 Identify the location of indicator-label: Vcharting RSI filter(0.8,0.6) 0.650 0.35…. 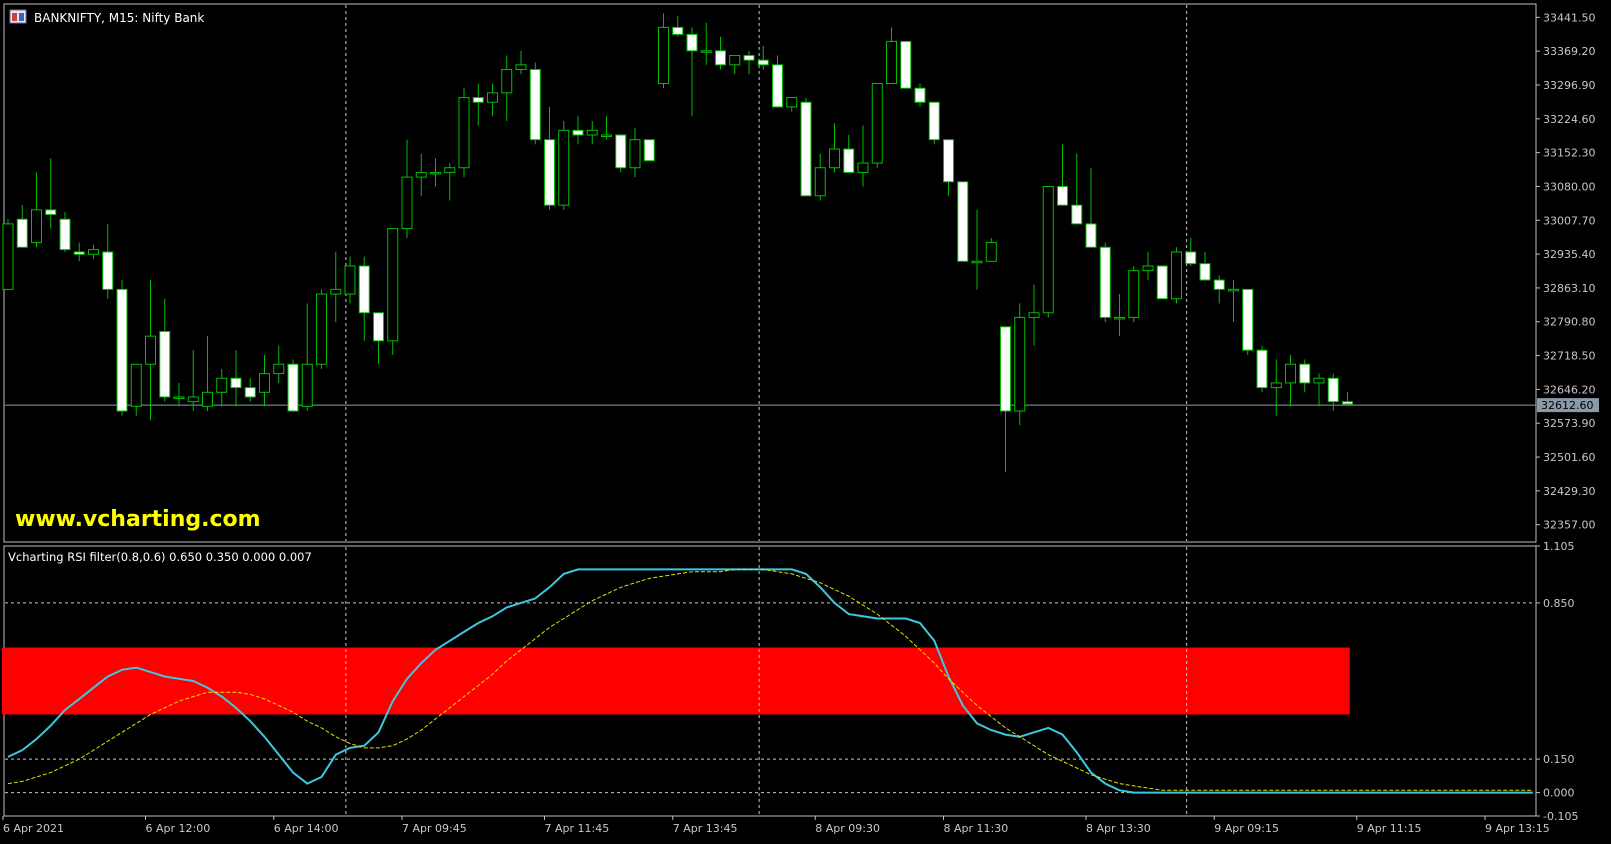
(160, 557).